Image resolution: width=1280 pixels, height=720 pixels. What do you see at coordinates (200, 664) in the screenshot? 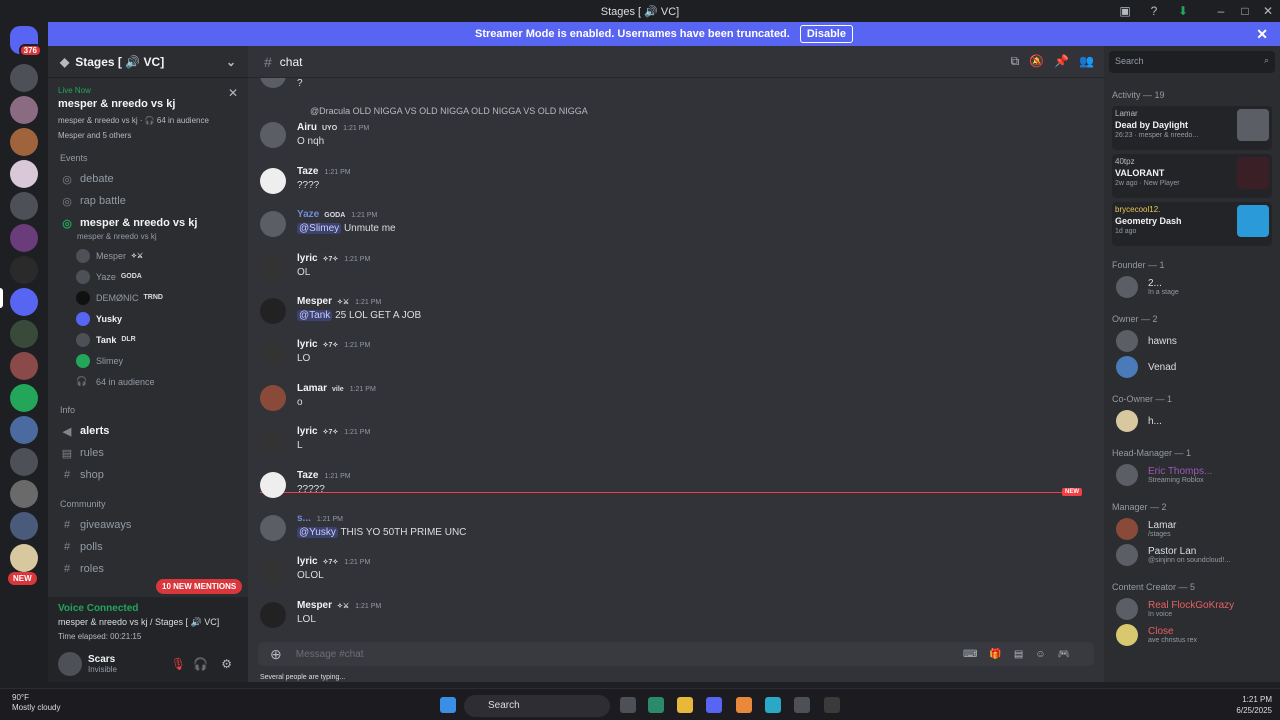
I see `headphones-icon: 🎧` at bounding box center [200, 664].